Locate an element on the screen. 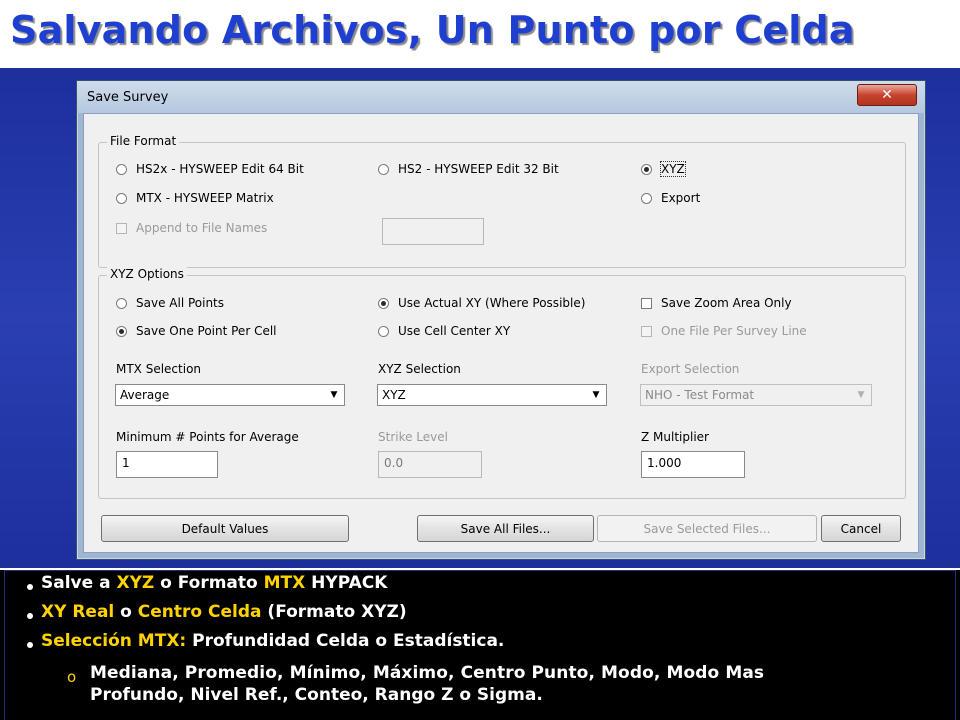  bullet-3-text: Profundidad Celda o Estadística. is located at coordinates (345, 641).